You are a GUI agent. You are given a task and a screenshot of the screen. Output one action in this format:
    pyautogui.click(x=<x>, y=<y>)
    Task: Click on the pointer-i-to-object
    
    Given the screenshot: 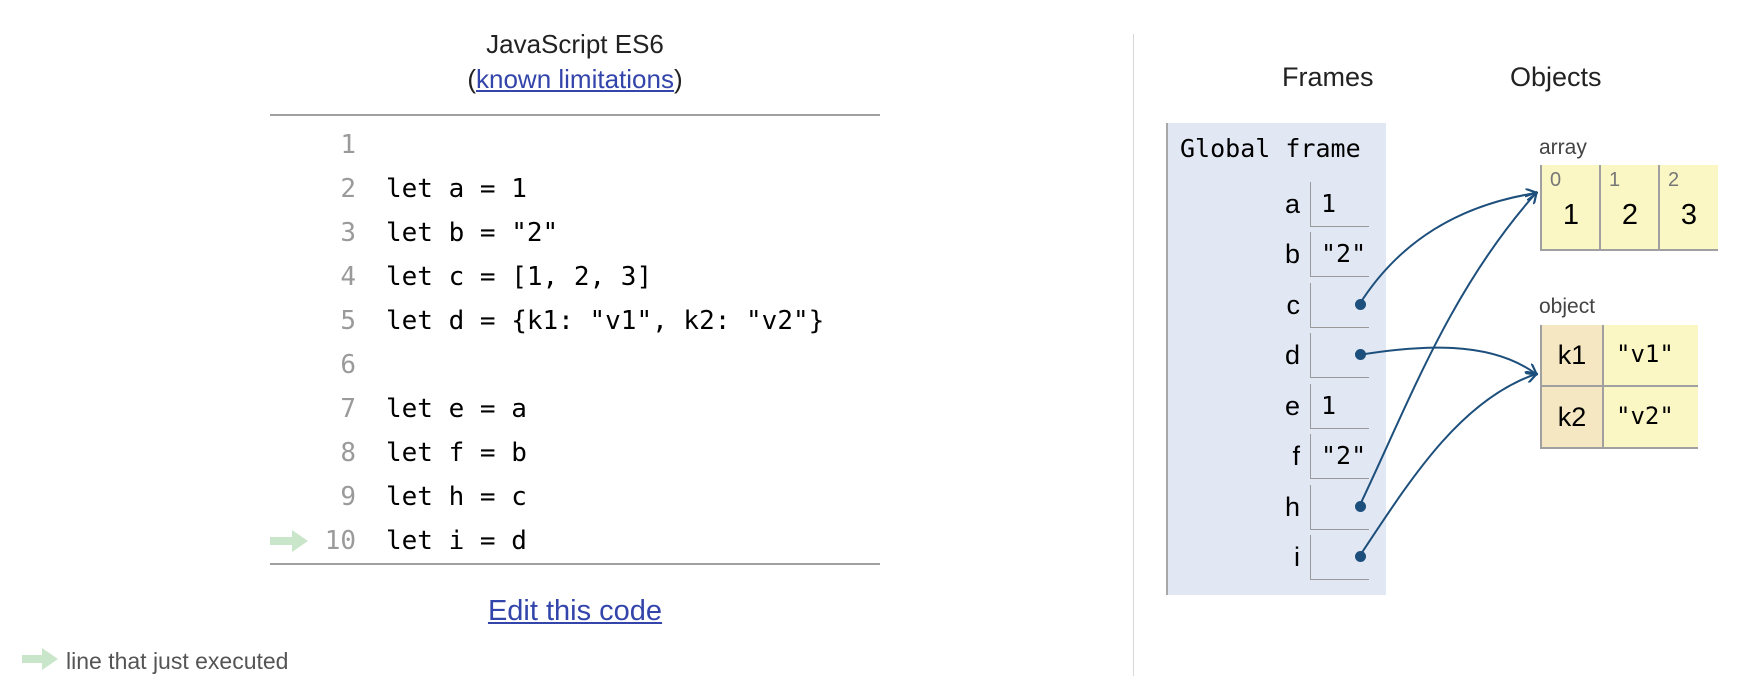 What is the action you would take?
    pyautogui.click(x=1447, y=466)
    